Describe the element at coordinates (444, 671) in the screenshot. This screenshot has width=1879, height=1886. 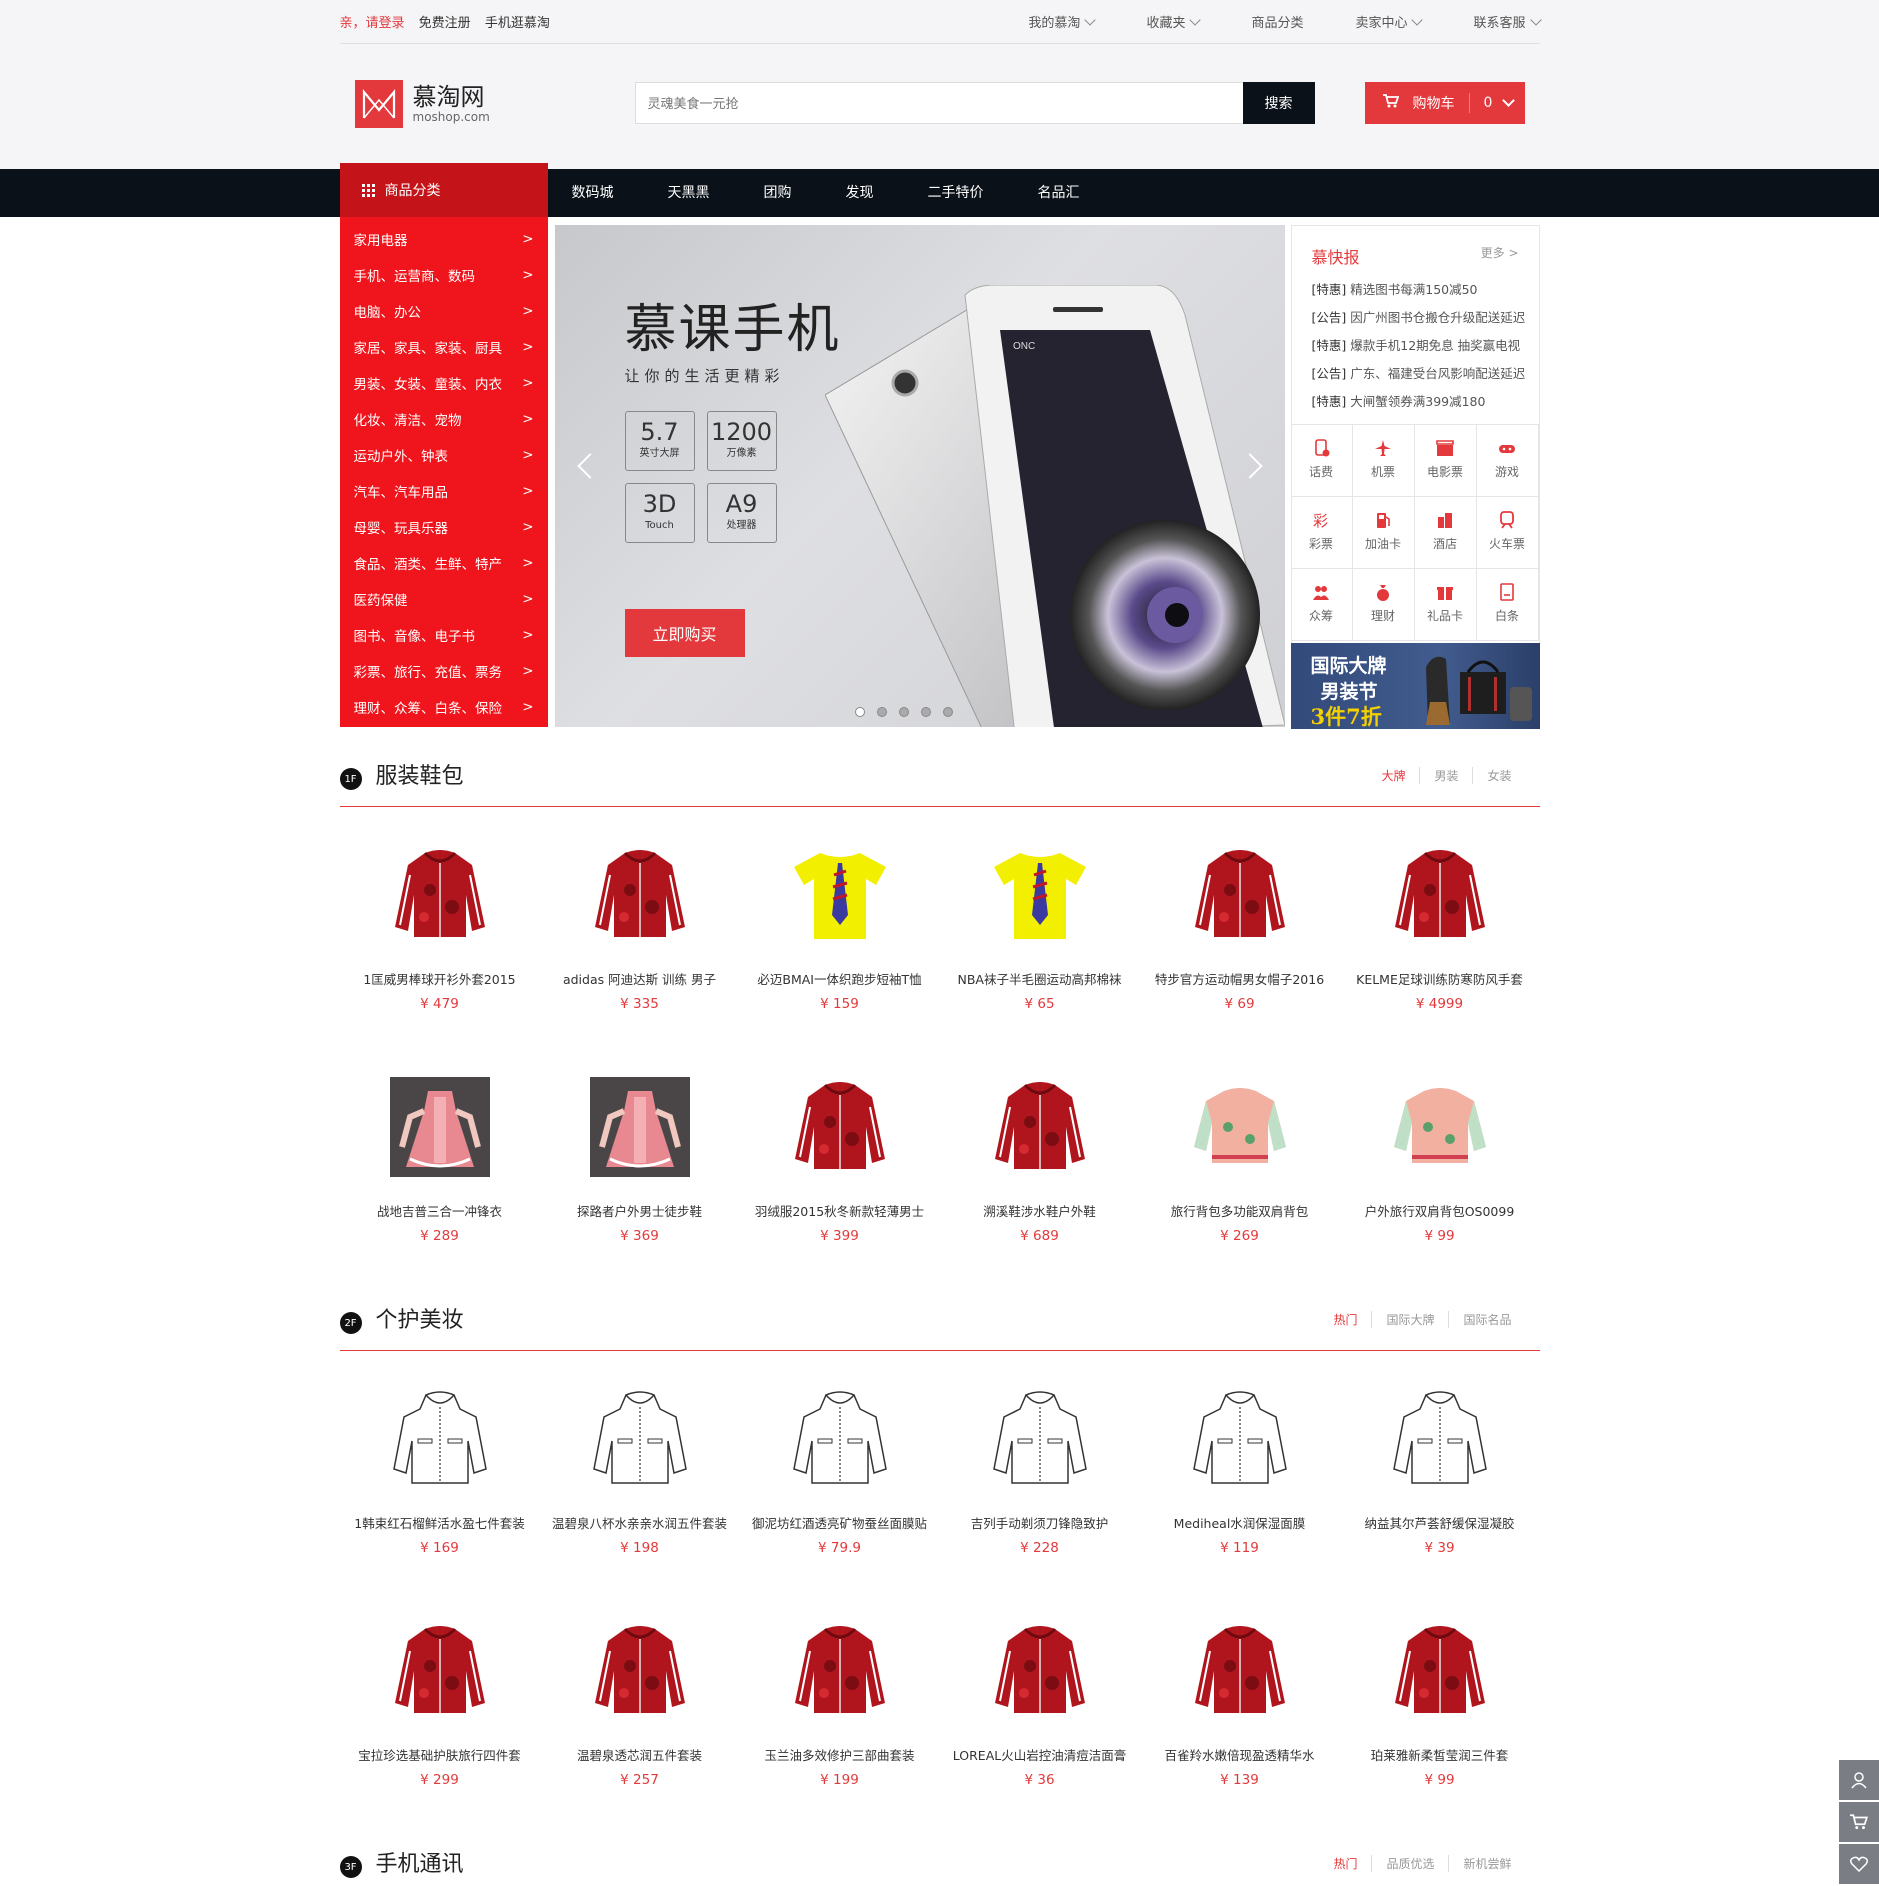
I see `category-item: 彩票、旅行、充值、票务 >` at that location.